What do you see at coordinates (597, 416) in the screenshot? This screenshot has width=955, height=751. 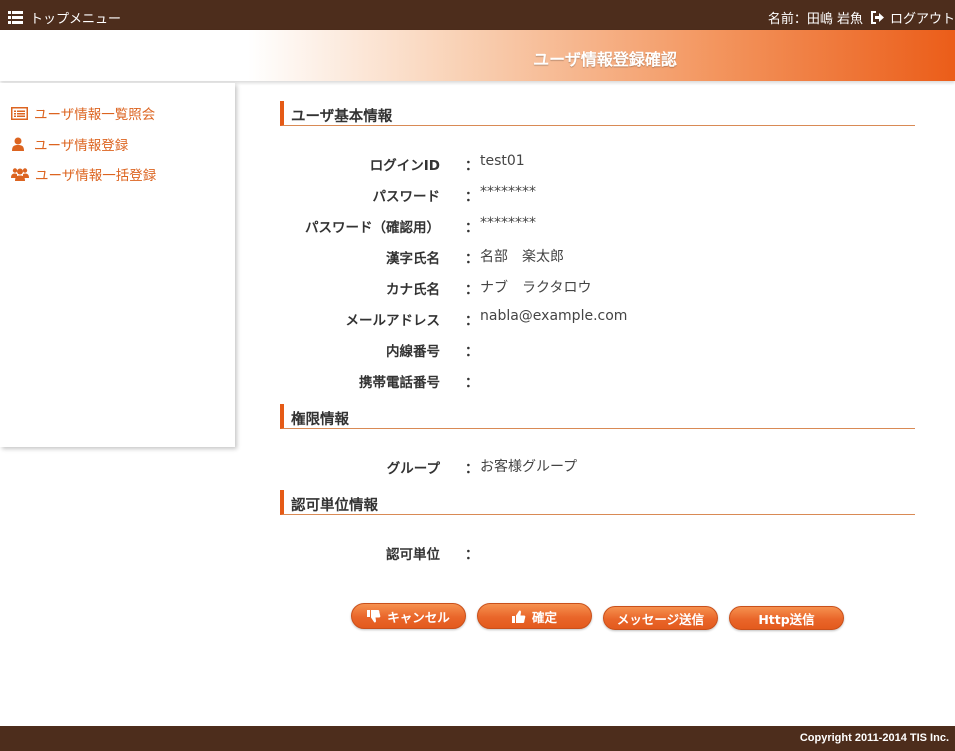 I see `section-permission-info: 権限情報` at bounding box center [597, 416].